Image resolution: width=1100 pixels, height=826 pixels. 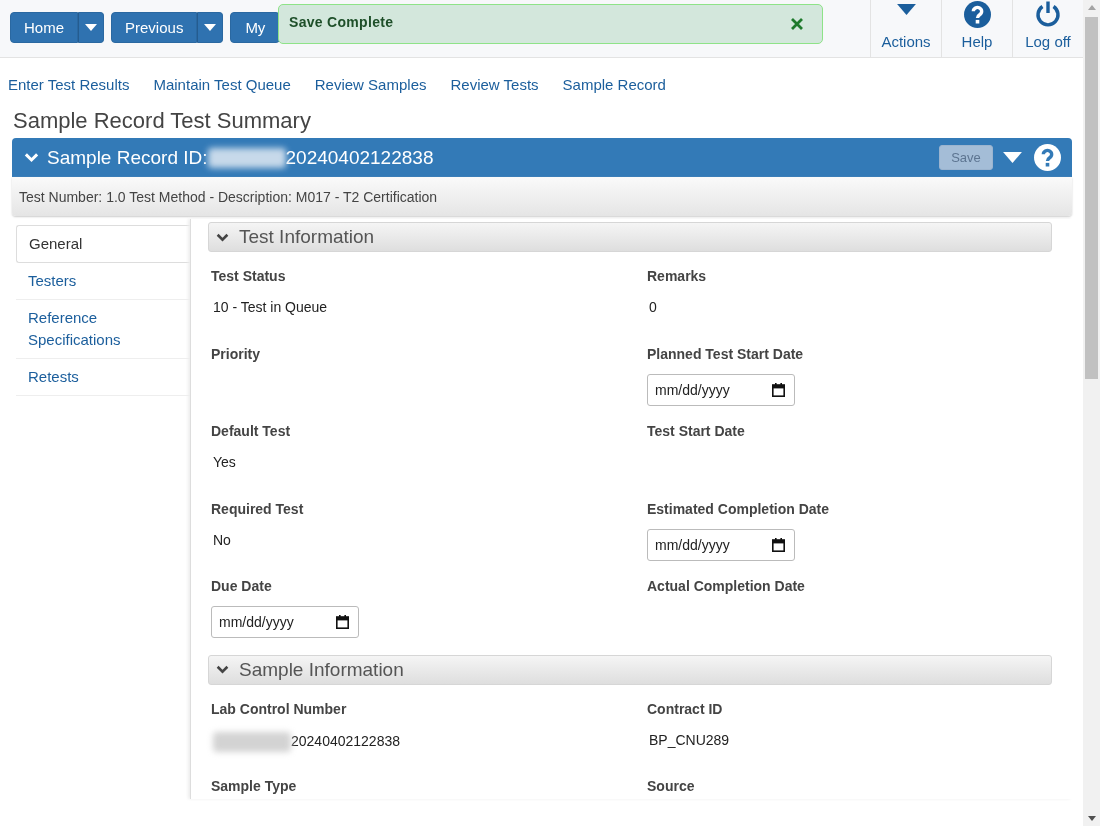 What do you see at coordinates (127, 157) in the screenshot?
I see `record-id-label: Sample Record ID:` at bounding box center [127, 157].